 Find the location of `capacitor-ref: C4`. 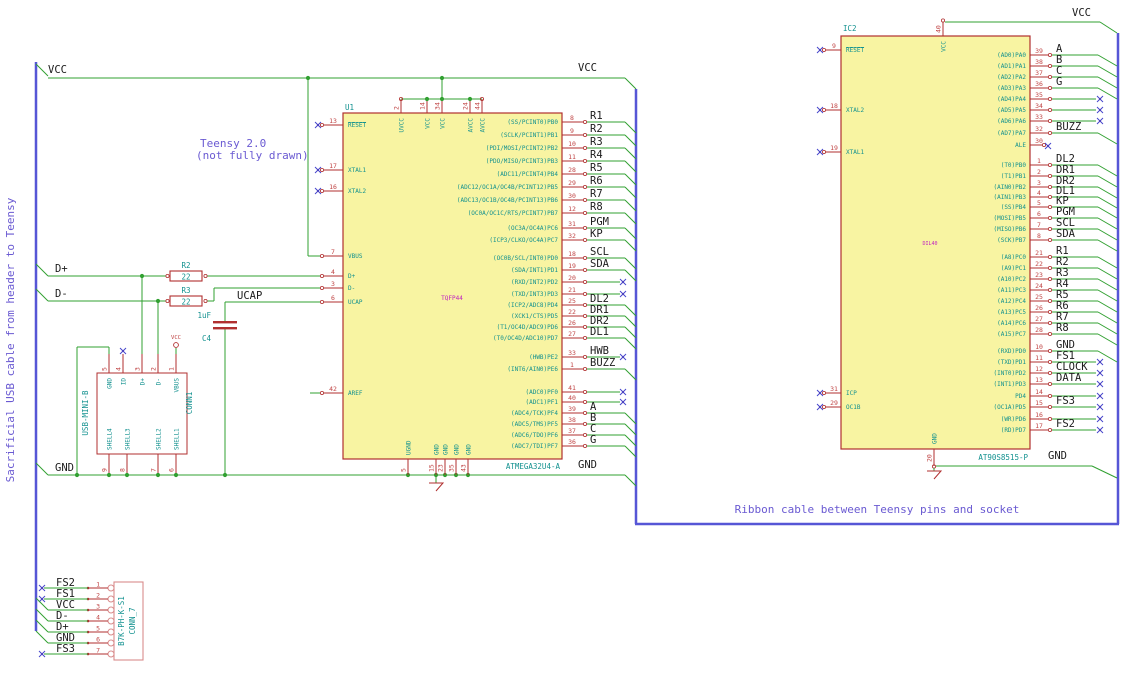

capacitor-ref: C4 is located at coordinates (207, 338).